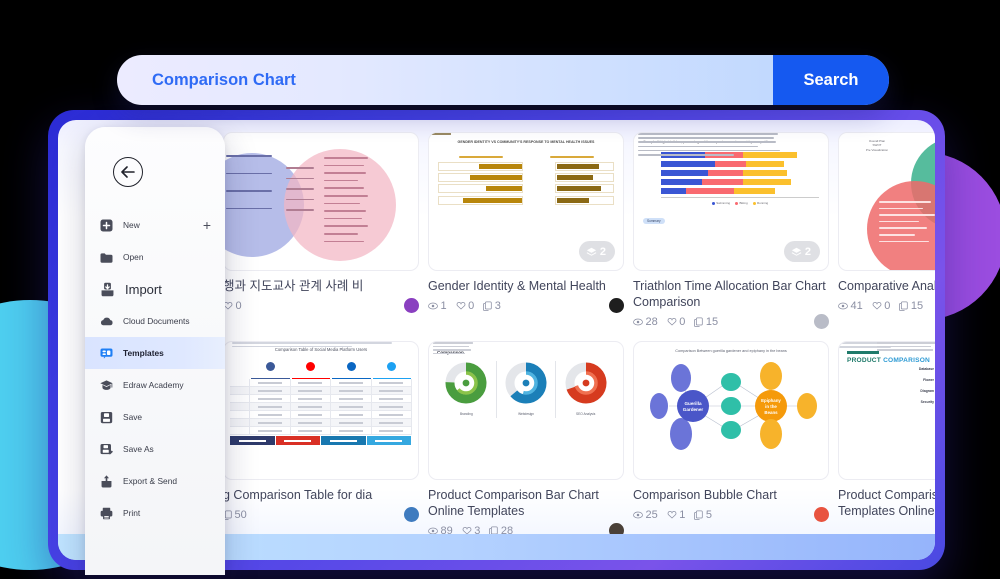  I want to click on printer-icon, so click(106, 513).